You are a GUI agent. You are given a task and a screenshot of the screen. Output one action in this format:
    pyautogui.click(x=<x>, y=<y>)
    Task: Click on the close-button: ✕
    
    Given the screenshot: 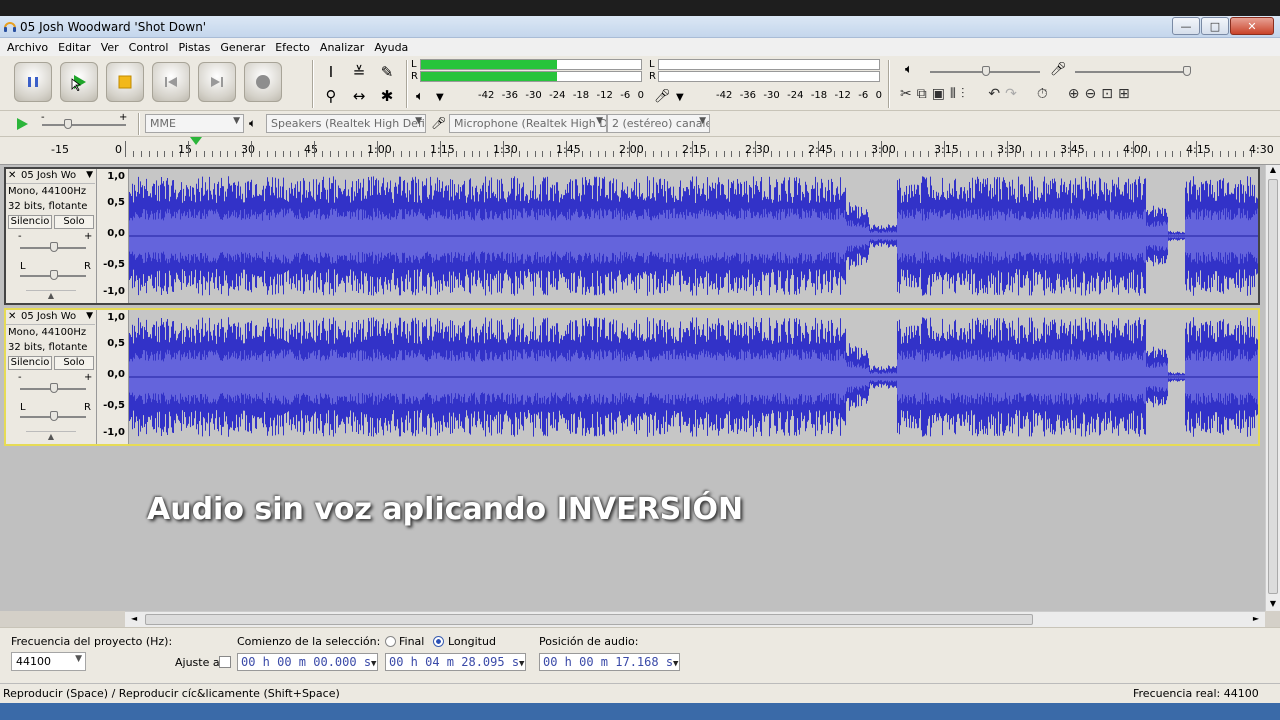 What is the action you would take?
    pyautogui.click(x=1252, y=26)
    